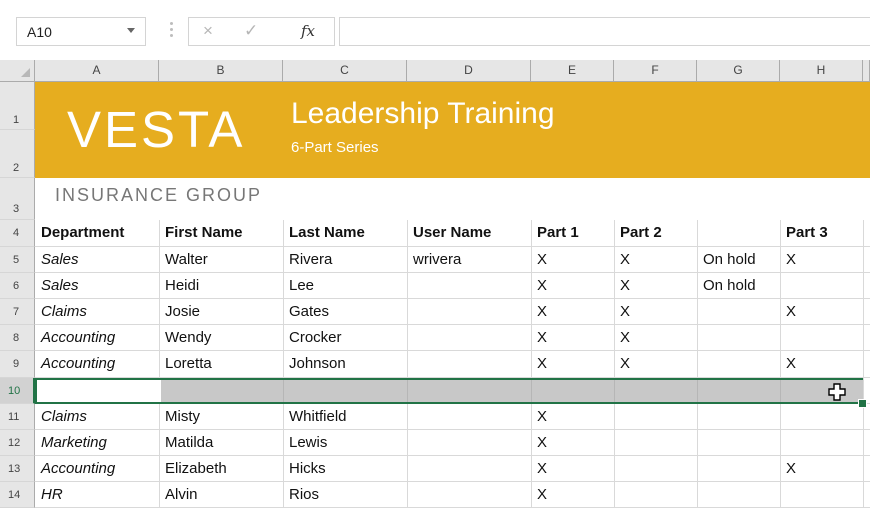  I want to click on table-cell: Gates, so click(345, 312).